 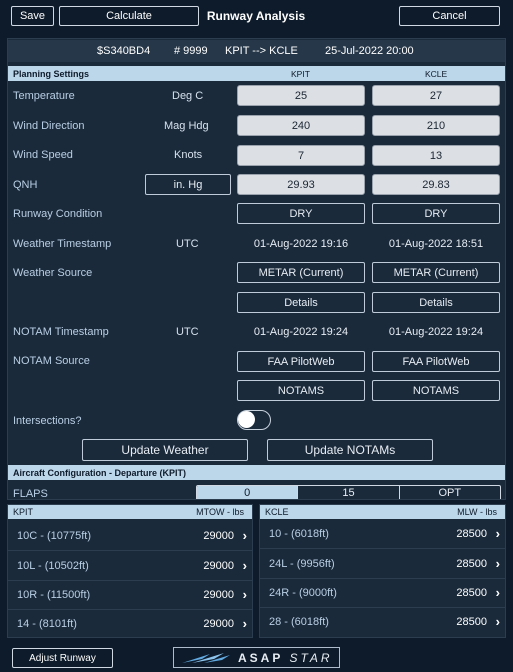 What do you see at coordinates (53, 566) in the screenshot?
I see `runway-name: 10L - (10502ft)` at bounding box center [53, 566].